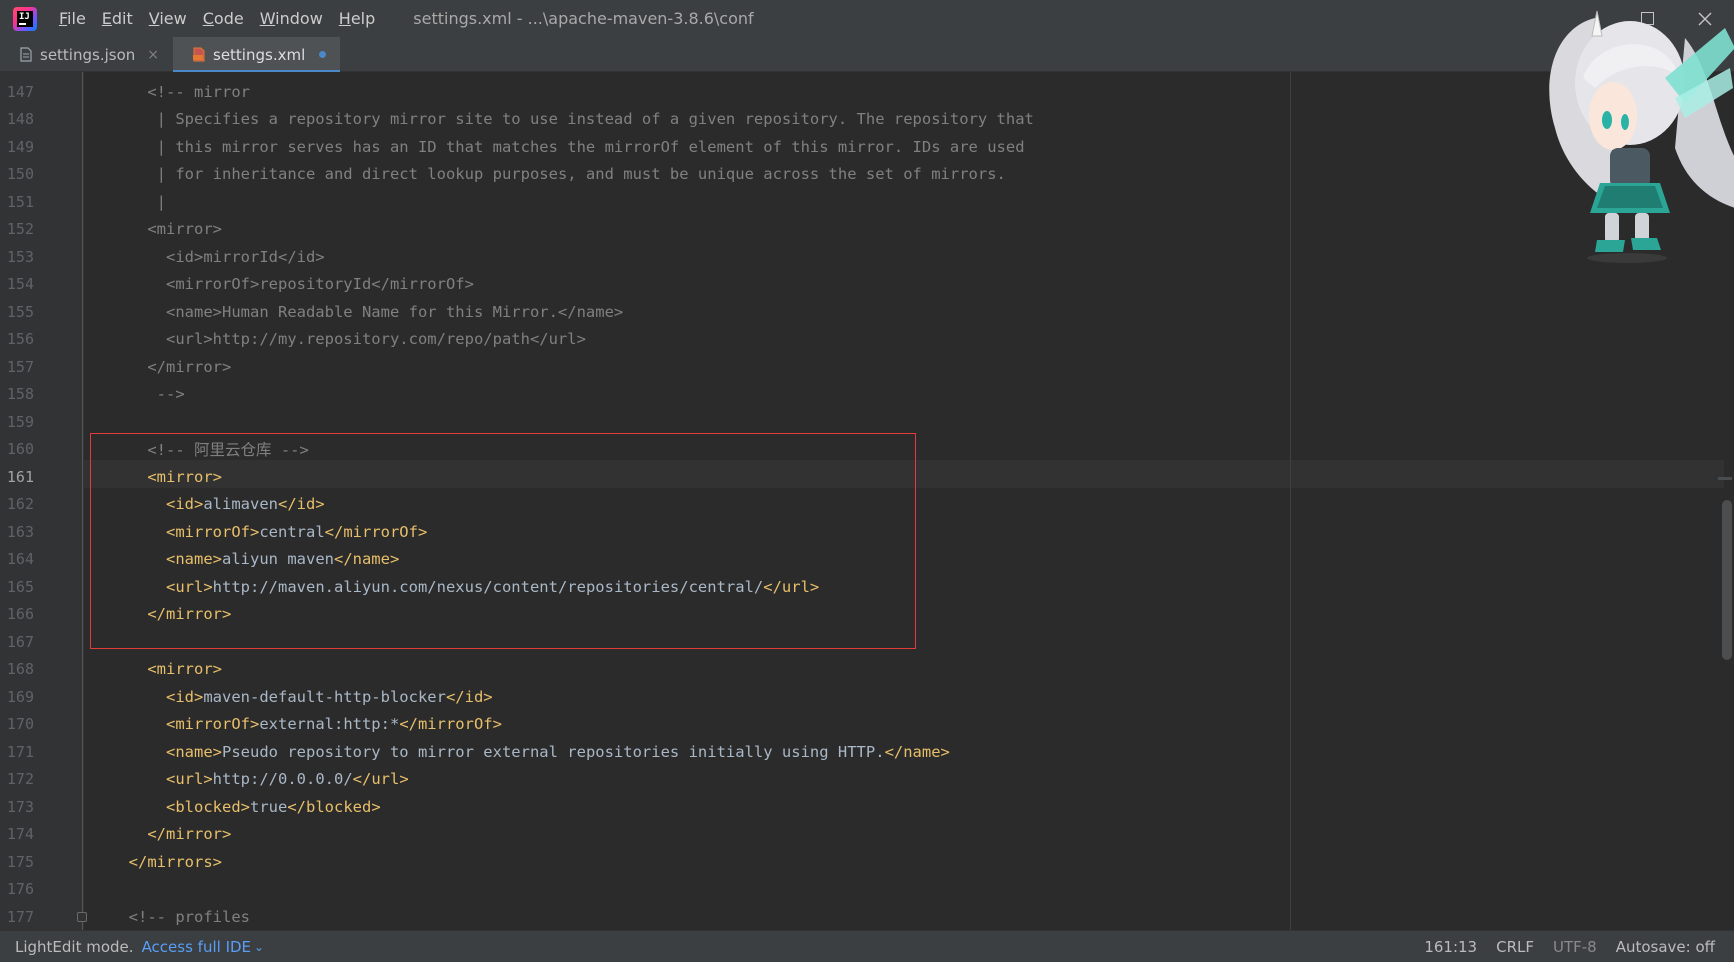  What do you see at coordinates (867, 230) in the screenshot?
I see `code-line: 152 <mirror>` at bounding box center [867, 230].